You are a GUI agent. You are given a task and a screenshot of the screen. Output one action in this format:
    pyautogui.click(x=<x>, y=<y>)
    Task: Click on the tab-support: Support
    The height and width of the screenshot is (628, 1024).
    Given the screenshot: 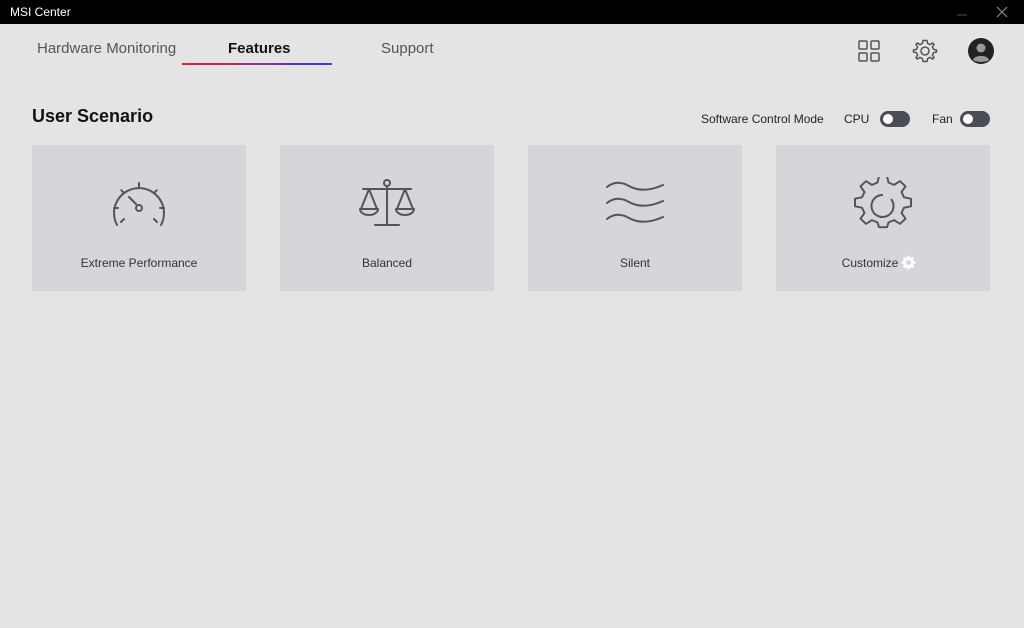 What is the action you would take?
    pyautogui.click(x=407, y=48)
    